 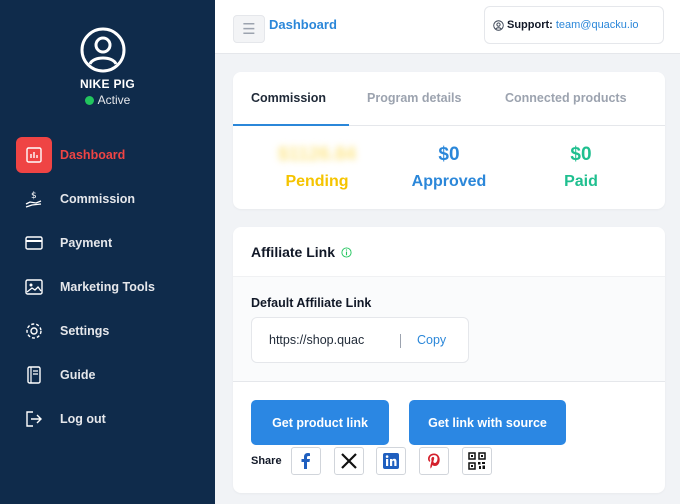 I want to click on paid-label: Paid, so click(x=581, y=181).